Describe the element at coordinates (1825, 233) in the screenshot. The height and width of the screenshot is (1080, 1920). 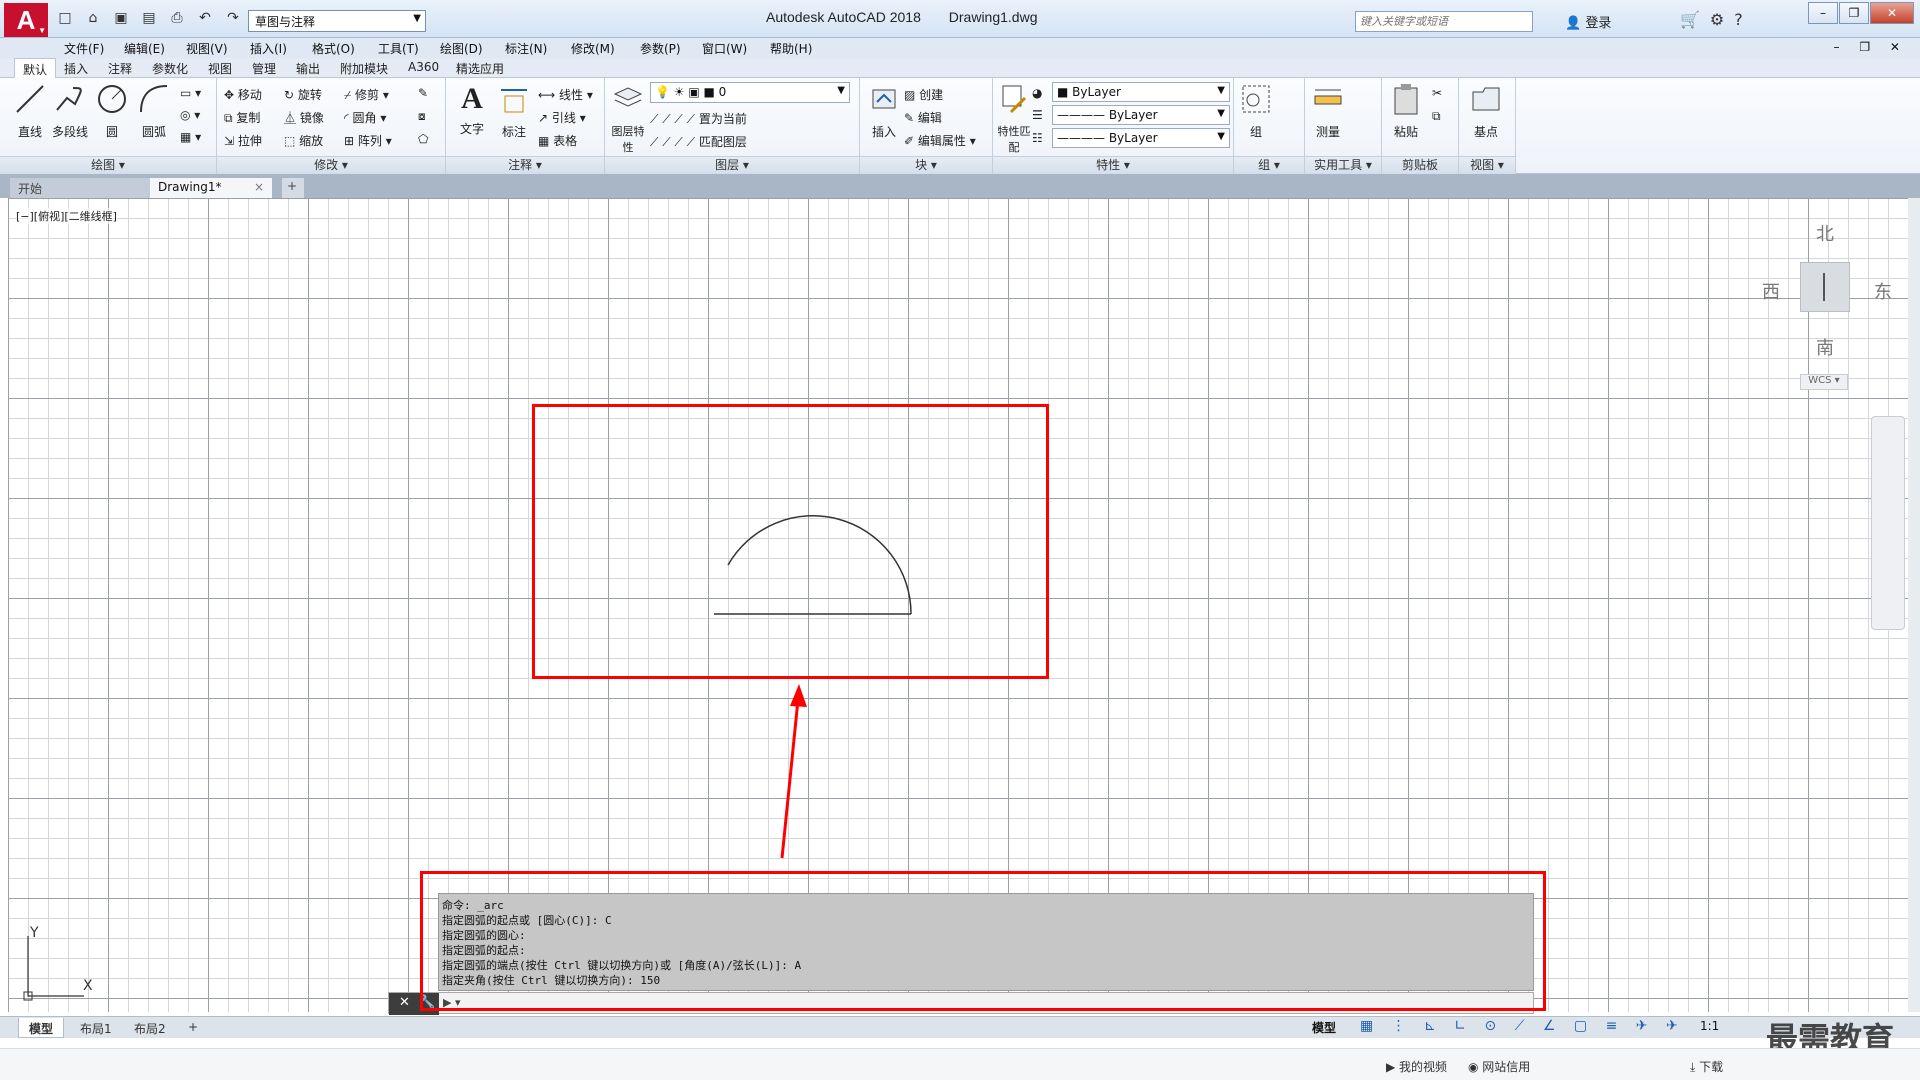
I see `viewcube-north: 北` at that location.